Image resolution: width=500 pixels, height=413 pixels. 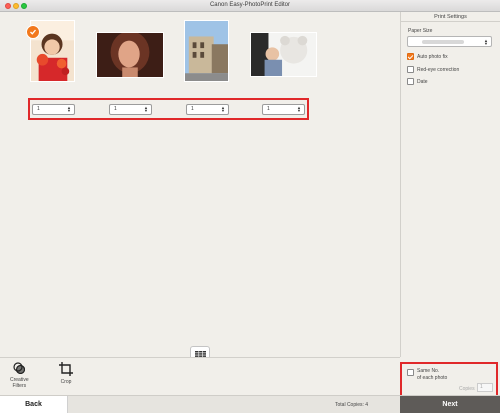 I want to click on red-eye-row: Red-eye correction, so click(x=433, y=69).